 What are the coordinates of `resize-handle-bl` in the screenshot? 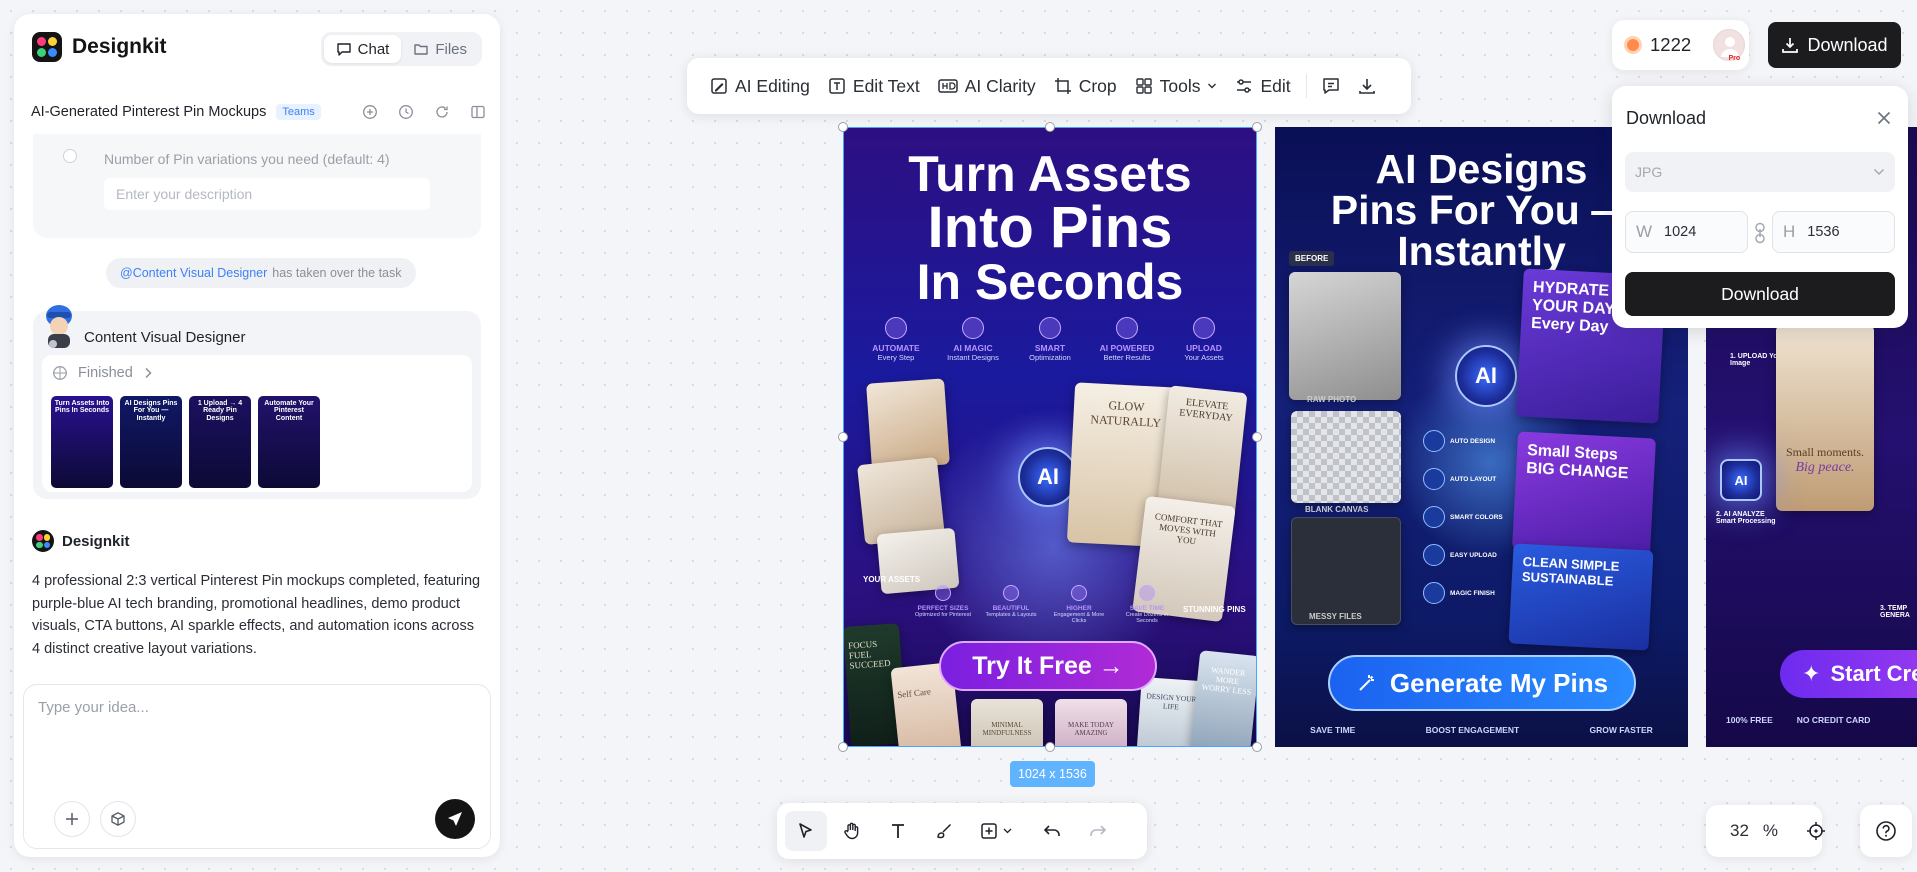 It's located at (843, 747).